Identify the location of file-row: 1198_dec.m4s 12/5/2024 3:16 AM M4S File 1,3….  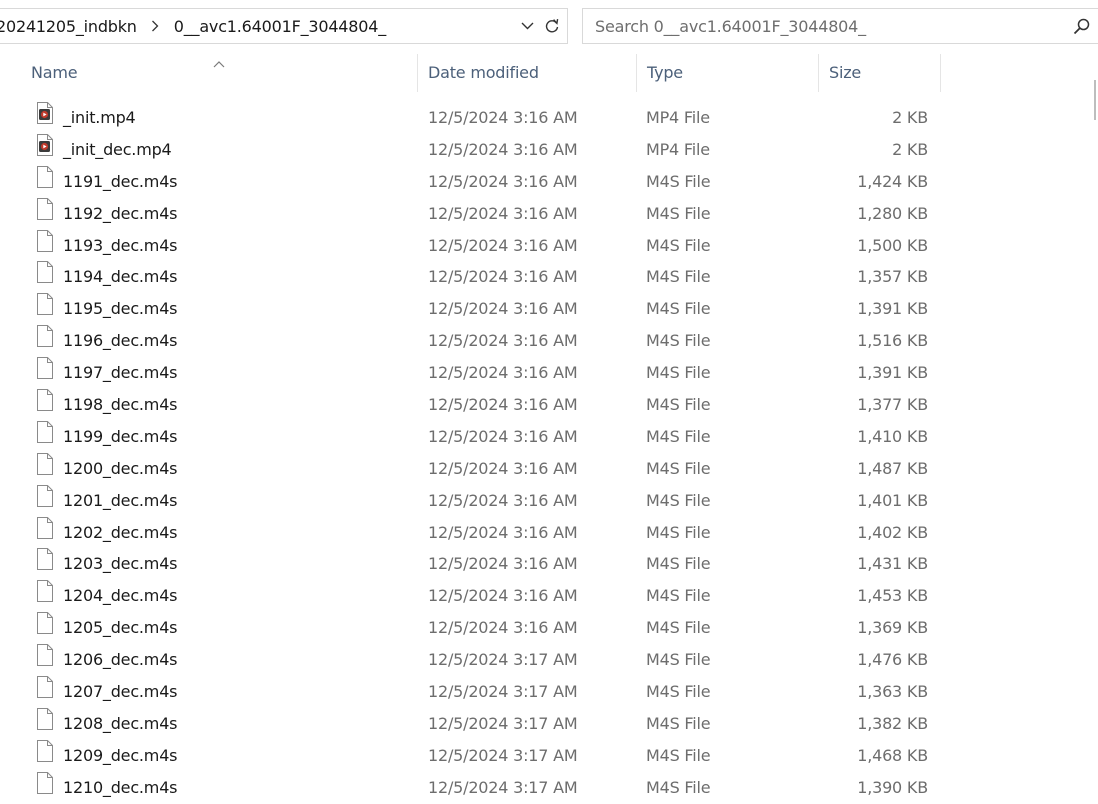
(545, 405).